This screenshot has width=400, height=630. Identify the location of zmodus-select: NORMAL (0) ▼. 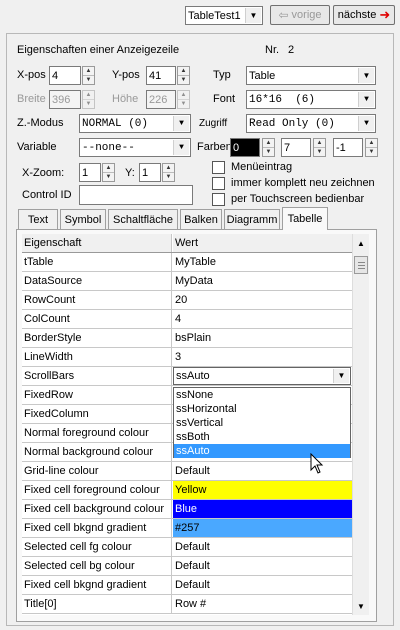
(135, 123).